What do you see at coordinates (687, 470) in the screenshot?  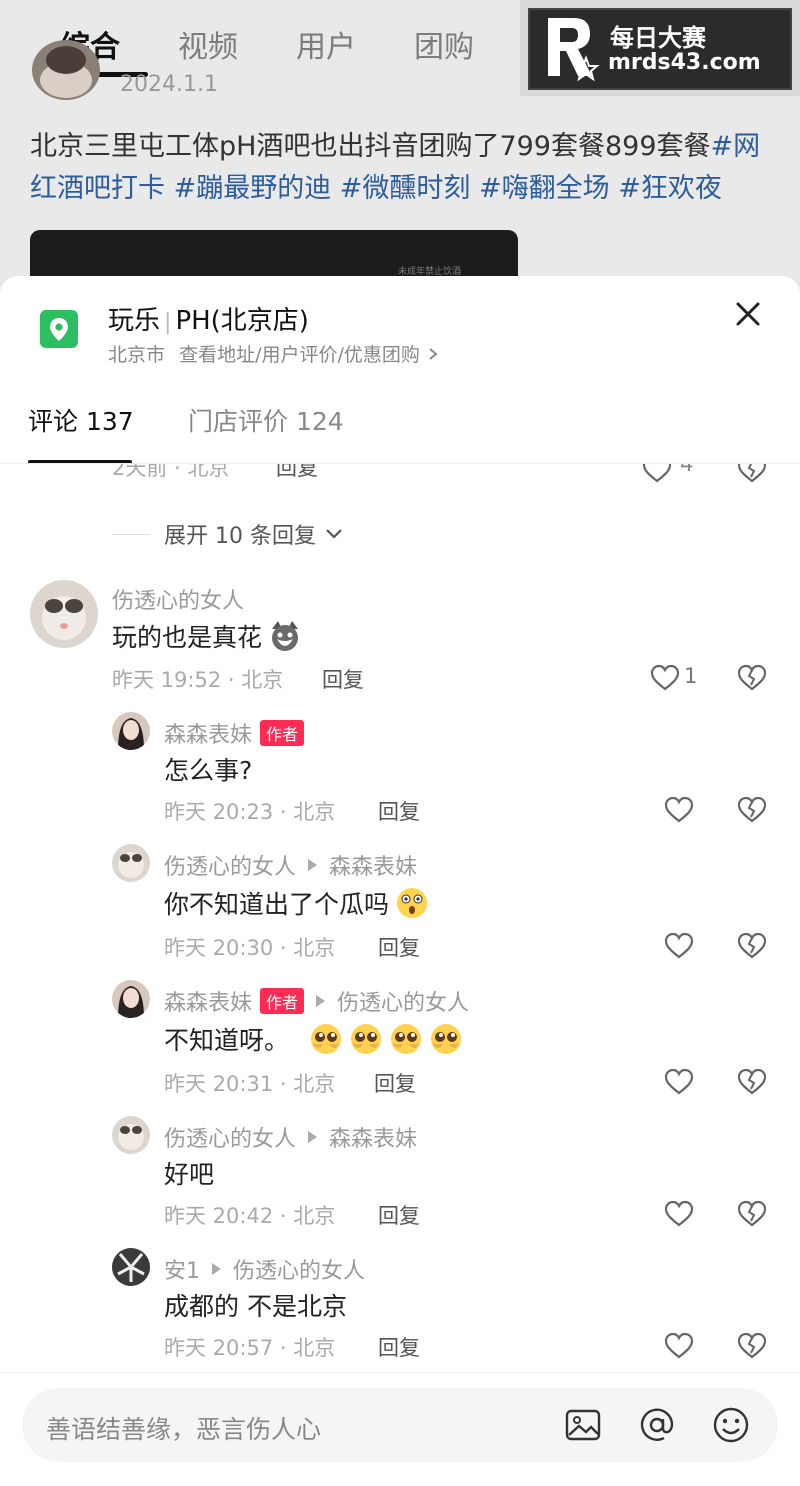 I see `like-count: 4` at bounding box center [687, 470].